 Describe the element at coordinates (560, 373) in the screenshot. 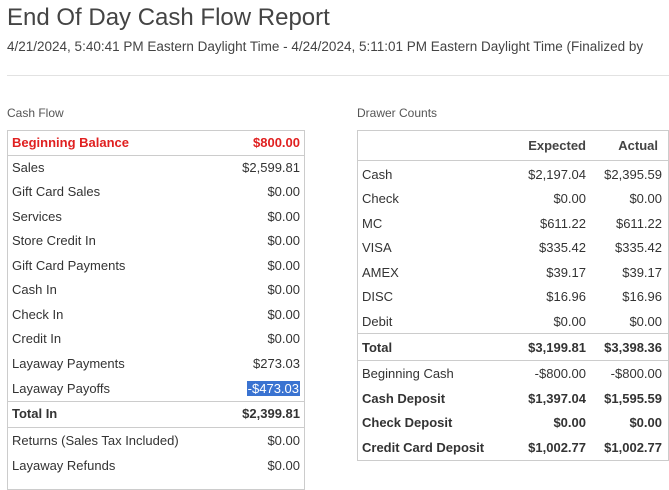

I see `expected-value: -$800.00` at that location.